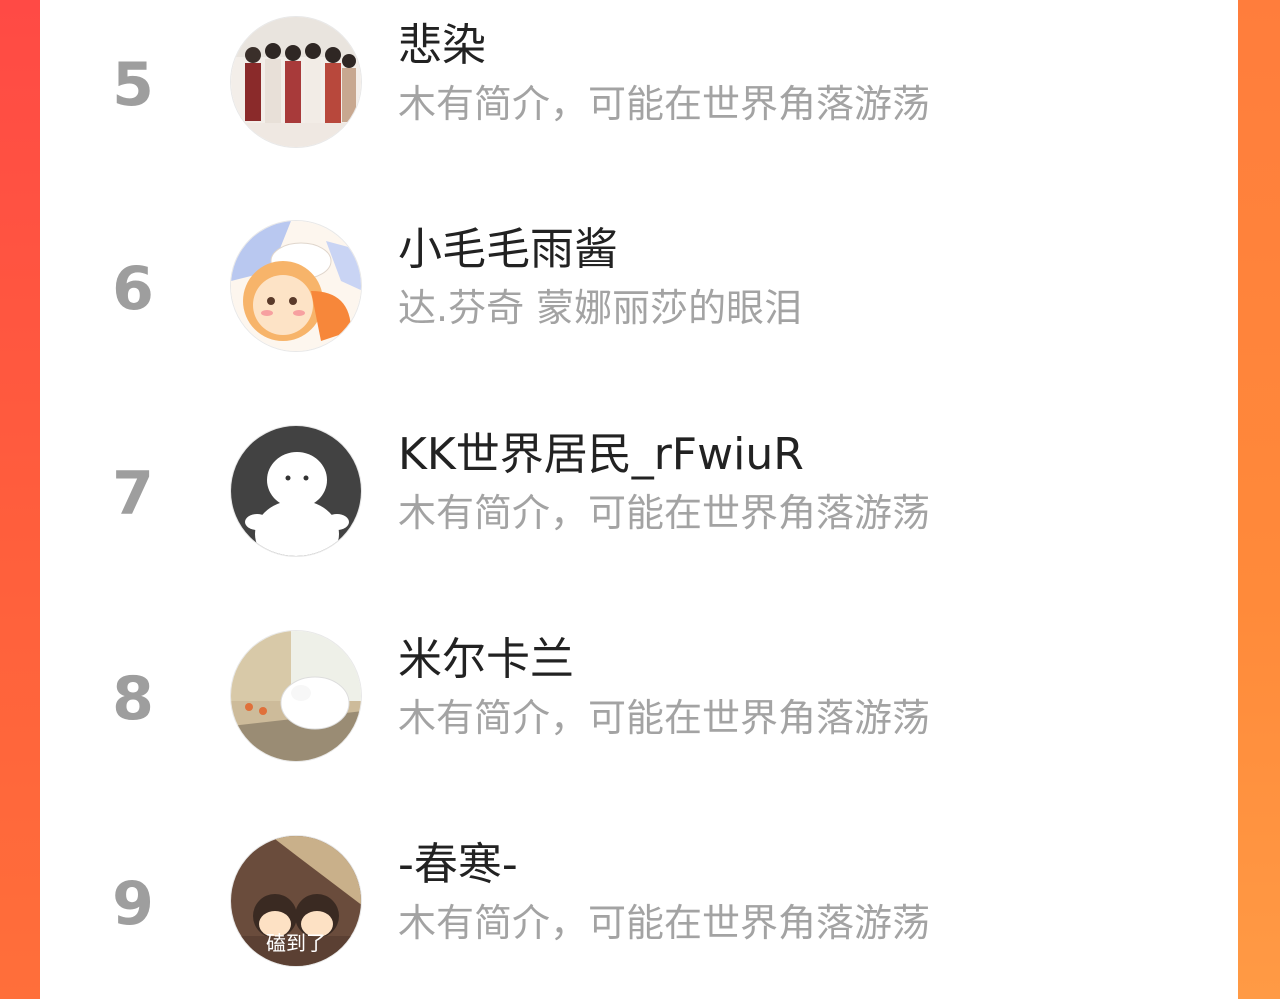 The image size is (1280, 999). What do you see at coordinates (639, 489) in the screenshot?
I see `list-item: 7 KK世界居民_rFwiuR 木有简介，可能在世界角落游荡` at bounding box center [639, 489].